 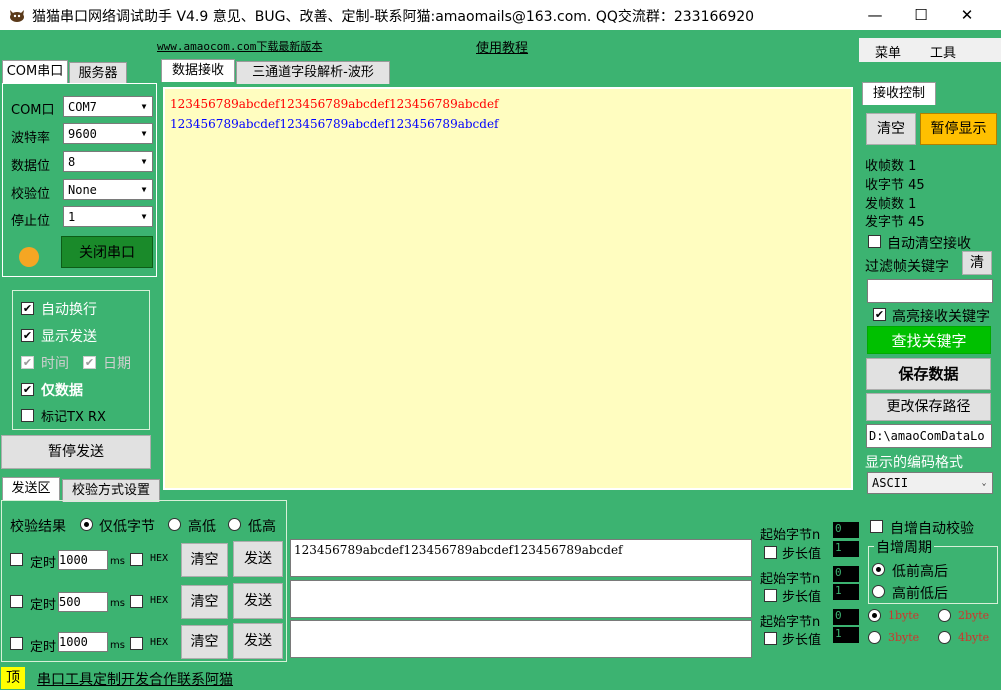 I want to click on high-low-radio, so click(x=174, y=524).